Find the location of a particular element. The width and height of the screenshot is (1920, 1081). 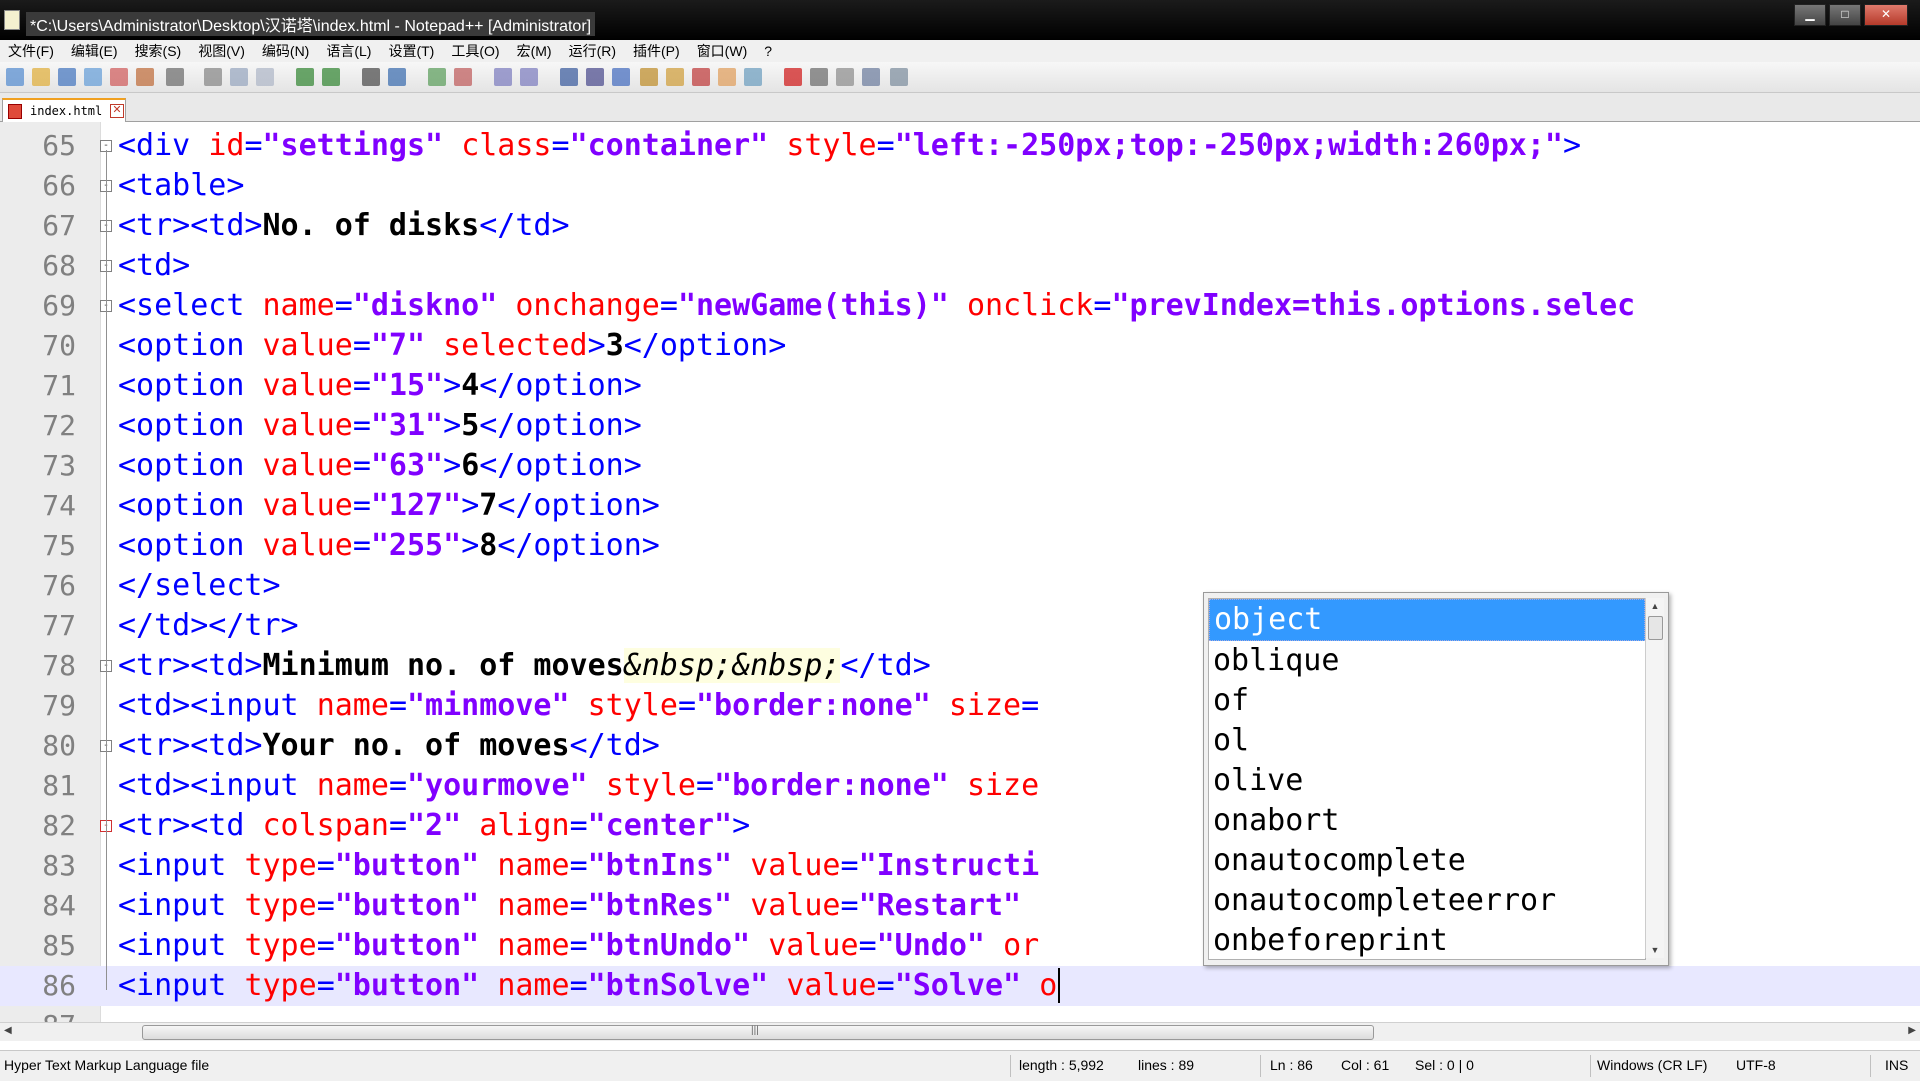

folder-workspace-icon is located at coordinates (727, 77).